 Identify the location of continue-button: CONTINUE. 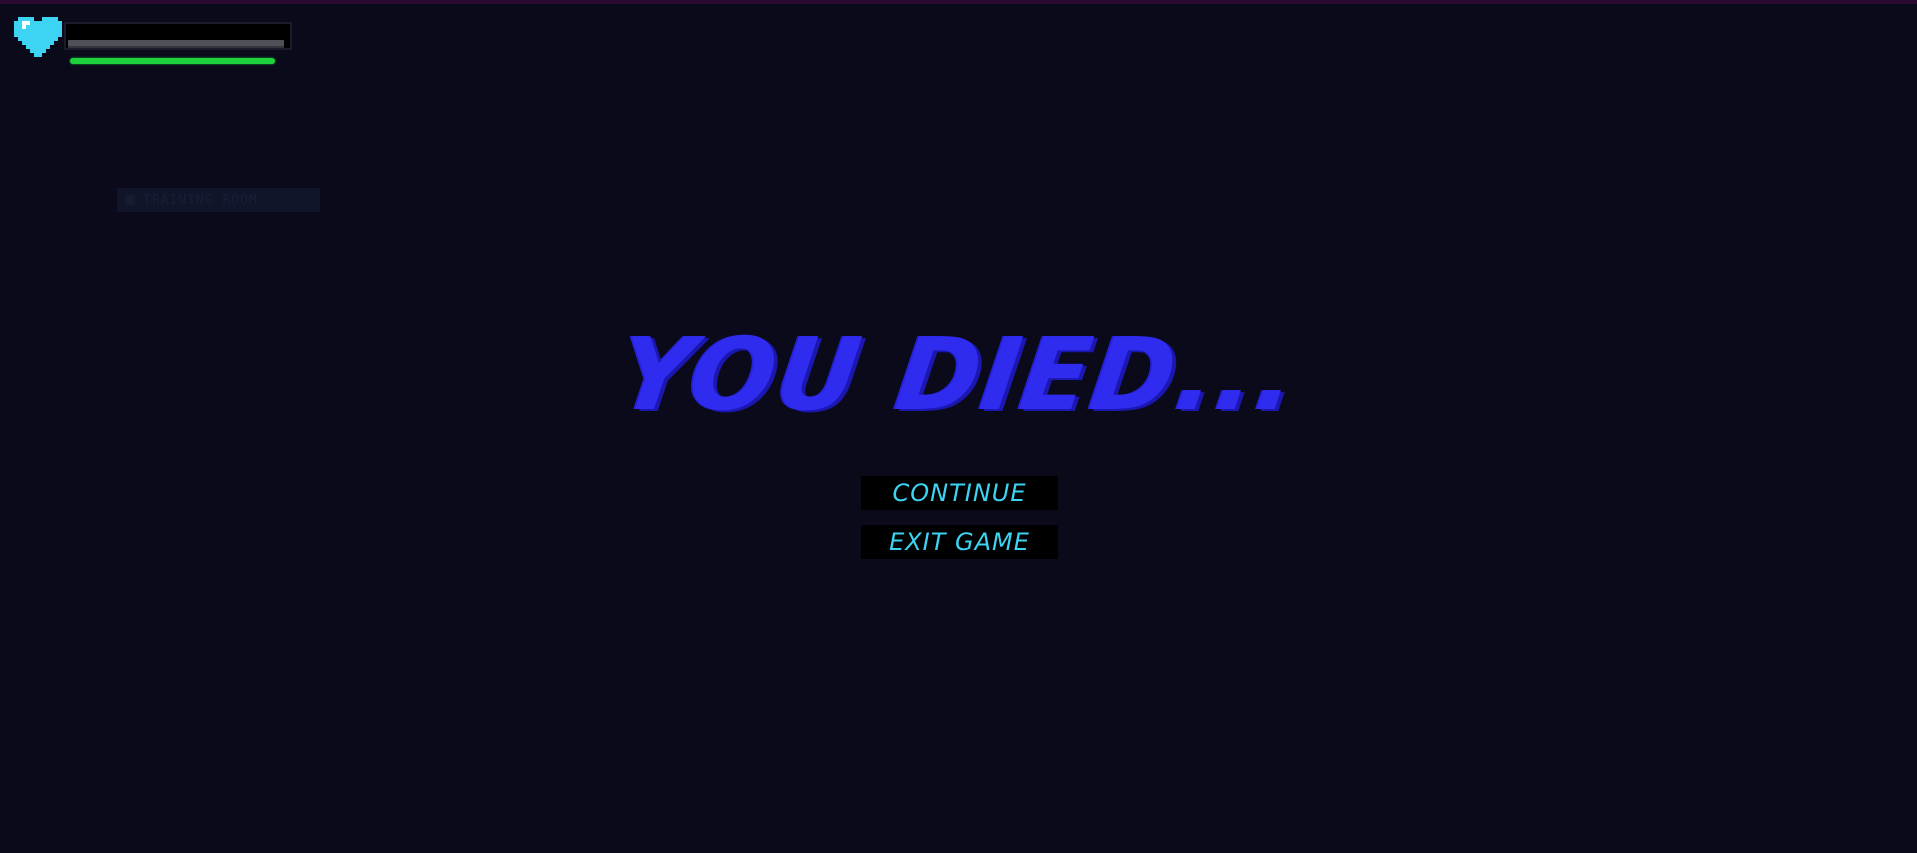
(959, 493).